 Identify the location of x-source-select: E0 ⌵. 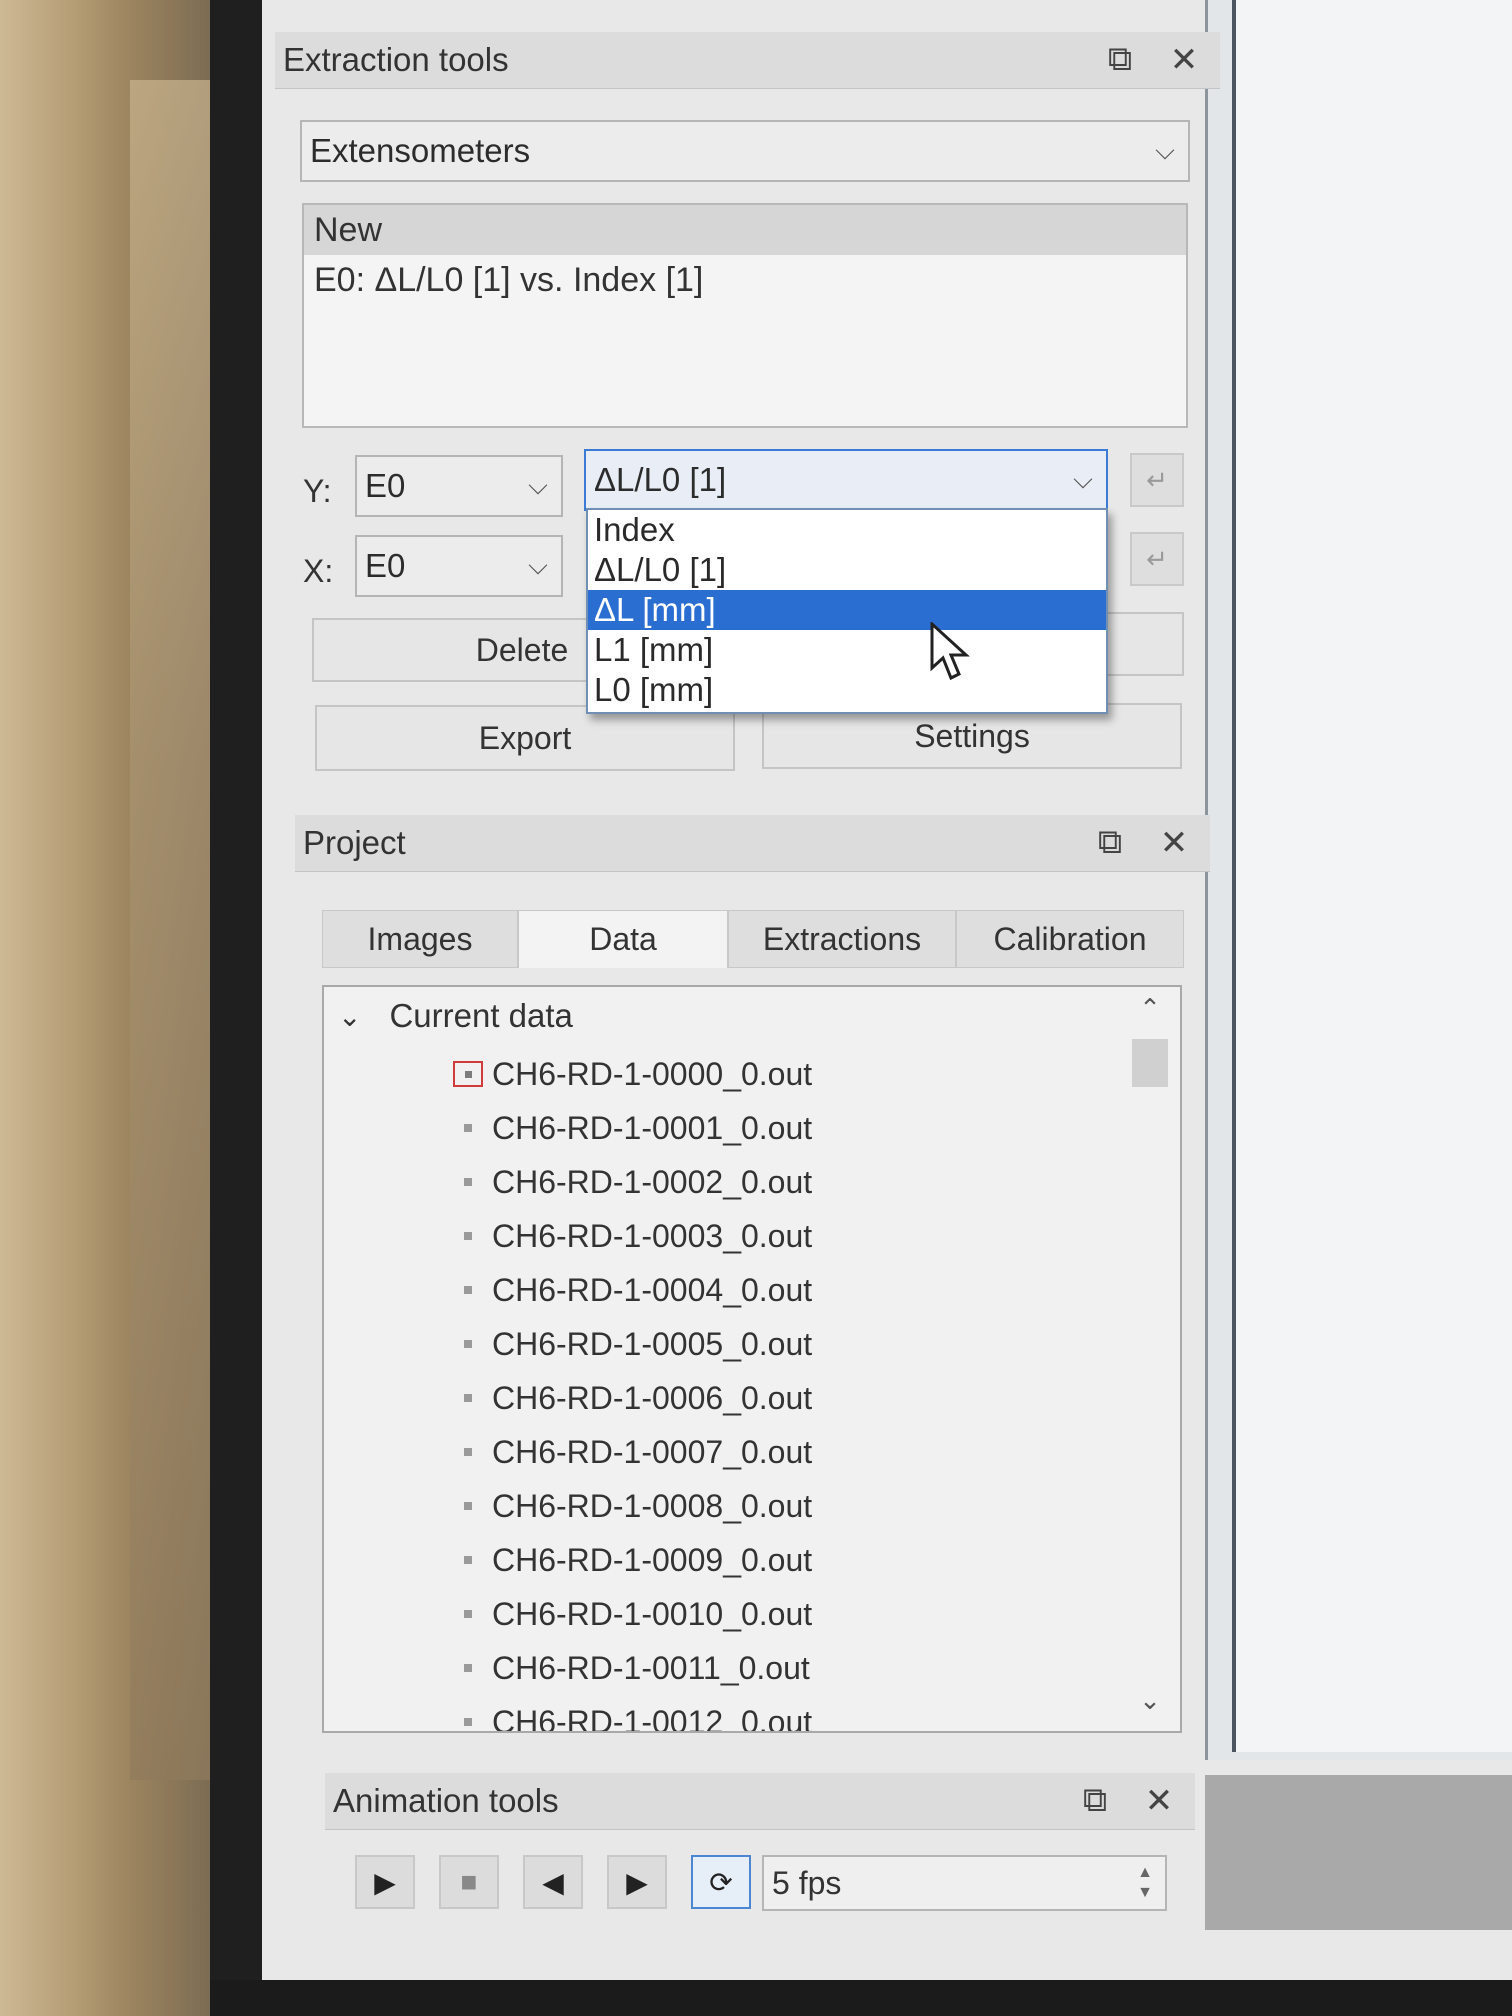
(459, 566).